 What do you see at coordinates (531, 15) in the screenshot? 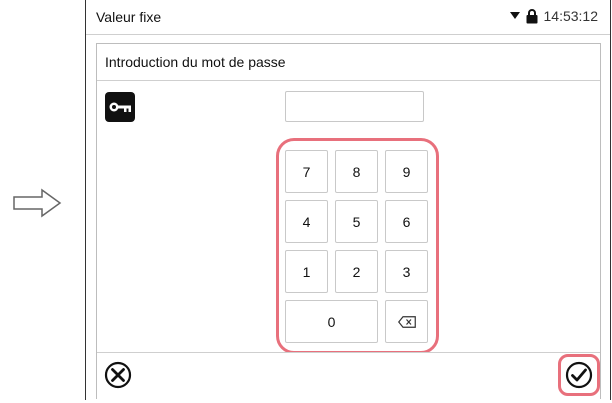
I see `lock-icon` at bounding box center [531, 15].